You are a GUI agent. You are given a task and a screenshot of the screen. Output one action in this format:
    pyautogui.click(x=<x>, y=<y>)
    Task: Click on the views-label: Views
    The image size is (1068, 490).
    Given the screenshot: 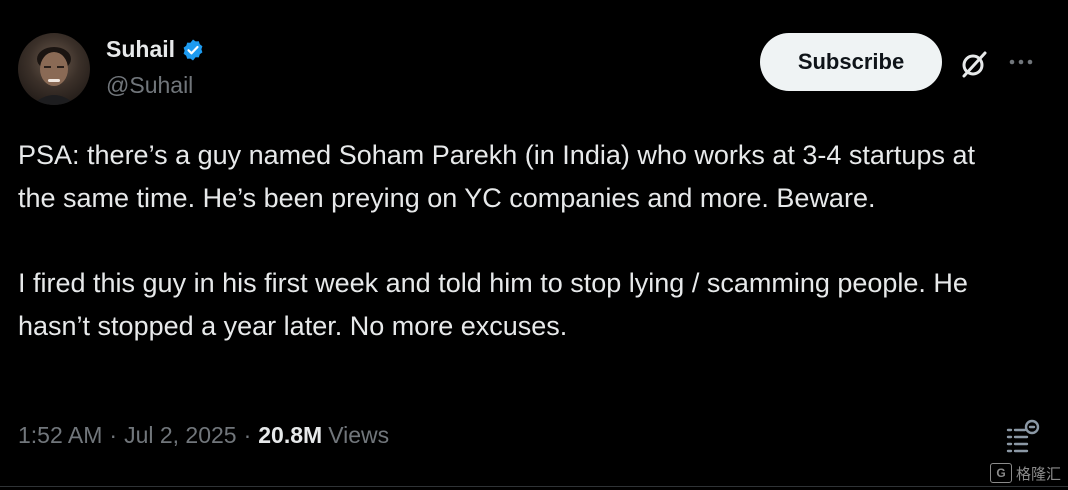 What is the action you would take?
    pyautogui.click(x=359, y=435)
    